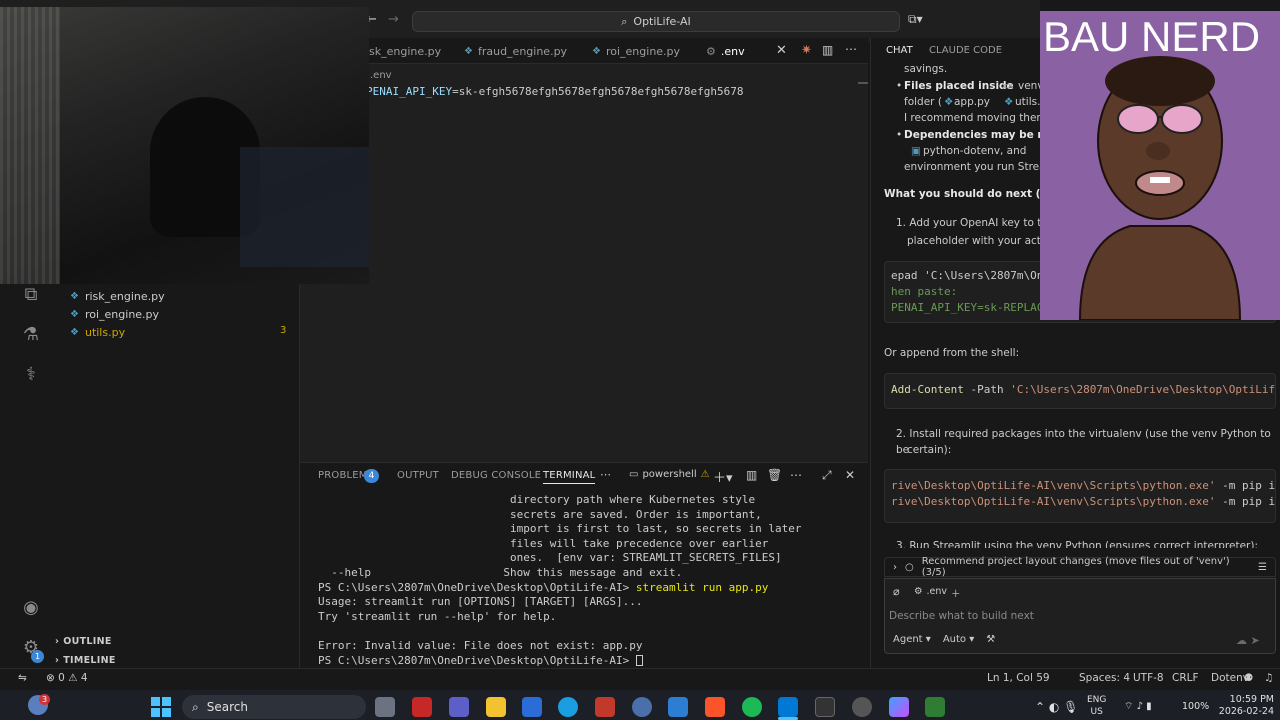 This screenshot has width=1280, height=720. What do you see at coordinates (862, 707) in the screenshot?
I see `chatgpt-icon` at bounding box center [862, 707].